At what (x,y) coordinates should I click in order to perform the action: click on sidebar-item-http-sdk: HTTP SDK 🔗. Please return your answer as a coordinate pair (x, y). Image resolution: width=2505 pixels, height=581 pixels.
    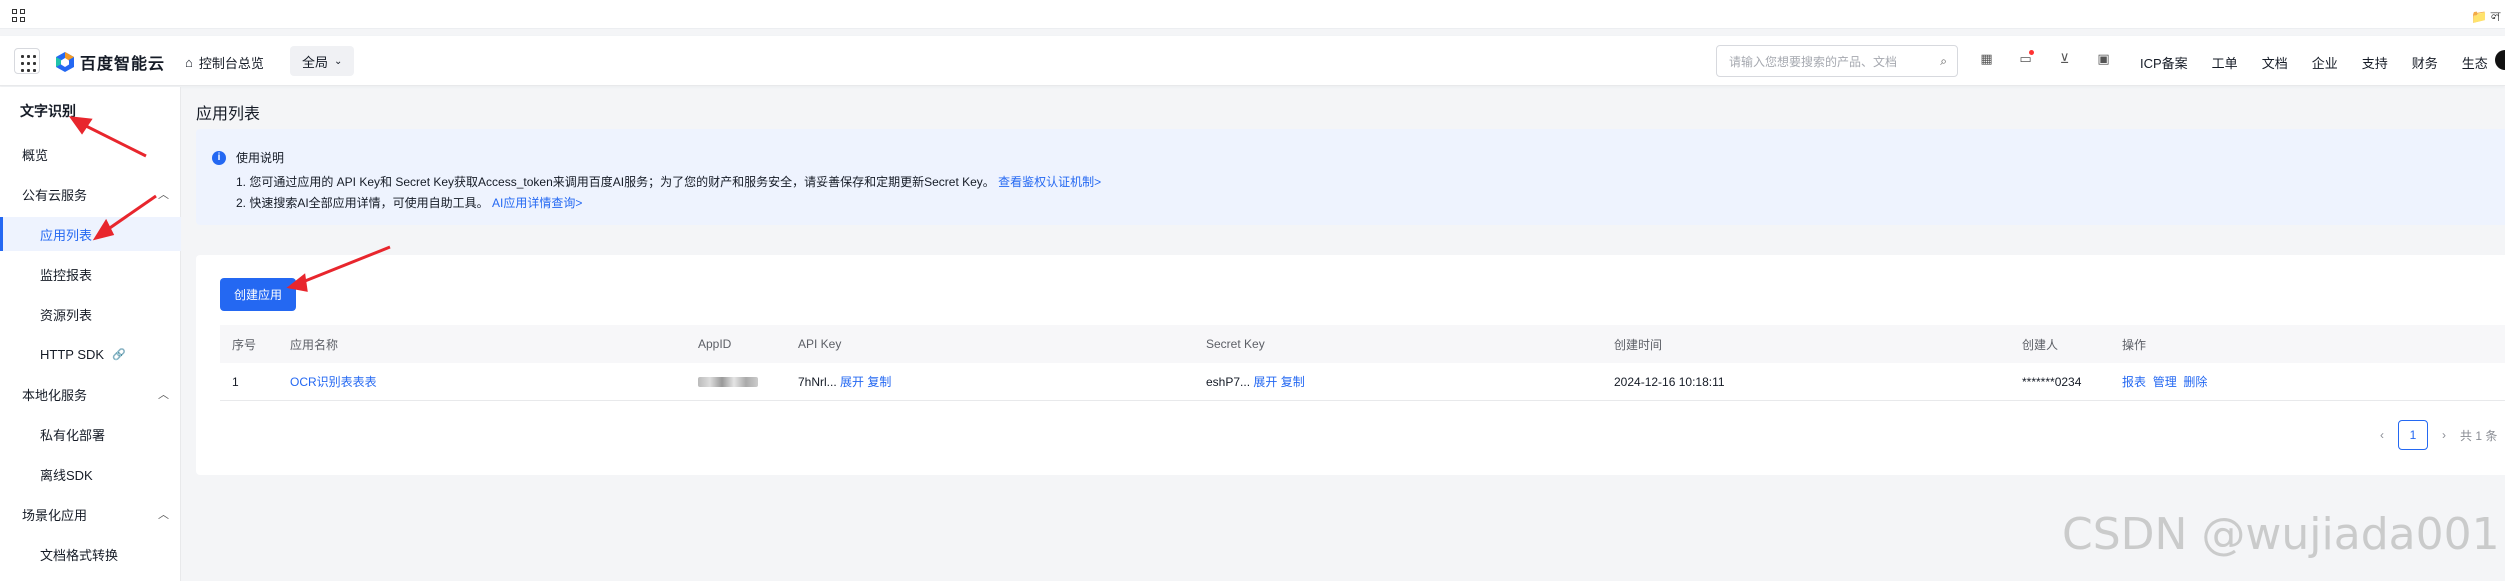
    Looking at the image, I should click on (90, 354).